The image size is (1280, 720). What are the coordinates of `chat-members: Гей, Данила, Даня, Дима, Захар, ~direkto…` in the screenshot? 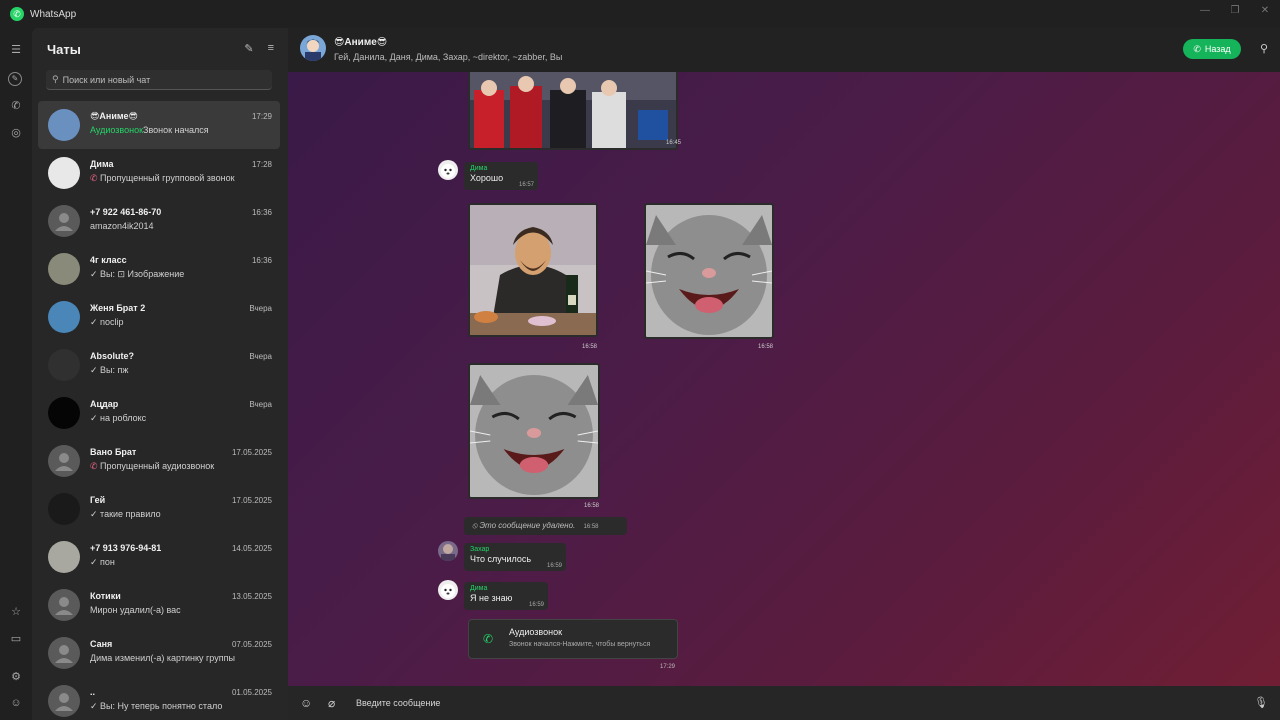 It's located at (448, 57).